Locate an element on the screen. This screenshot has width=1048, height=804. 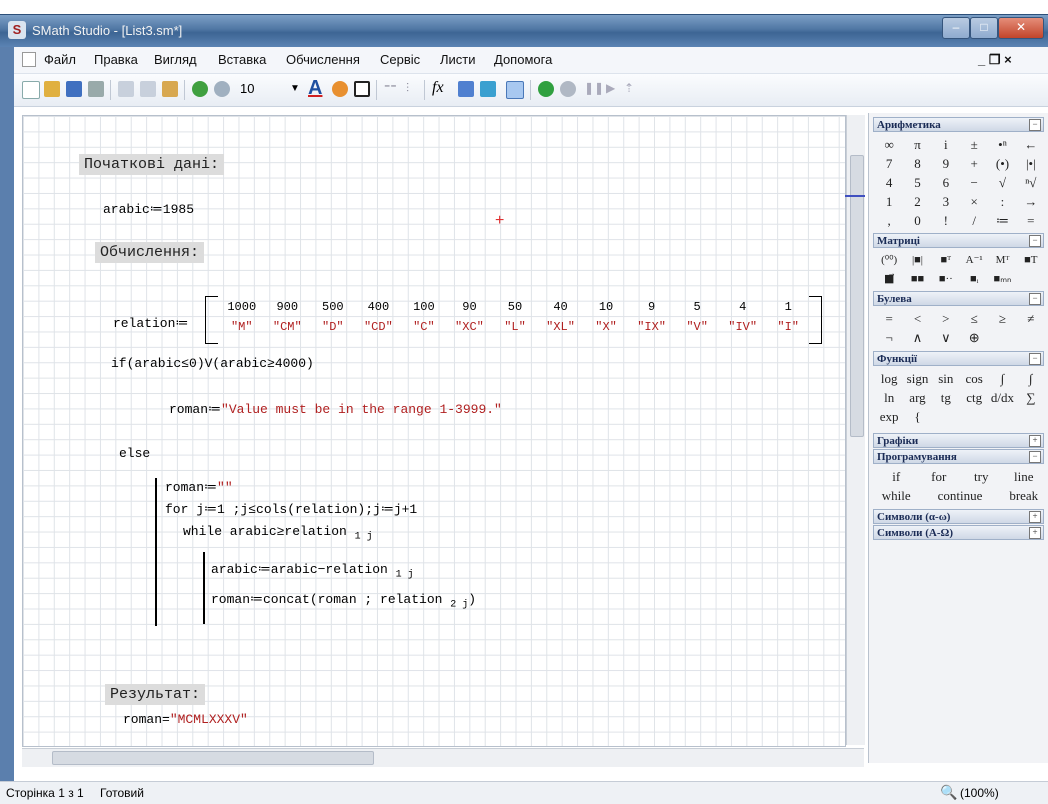
vertical-scrollbar is located at coordinates (855, 430).